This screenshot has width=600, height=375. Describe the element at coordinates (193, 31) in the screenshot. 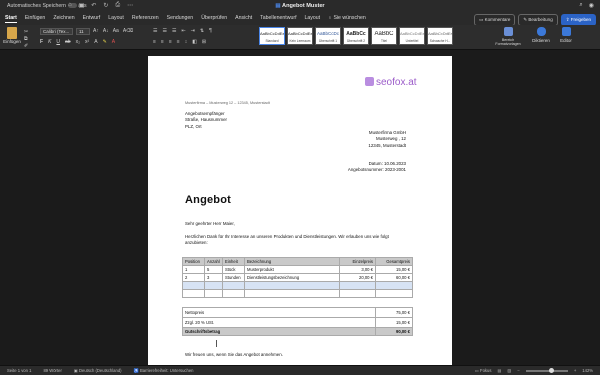

I see `increase-indent-icon: ⇥` at that location.